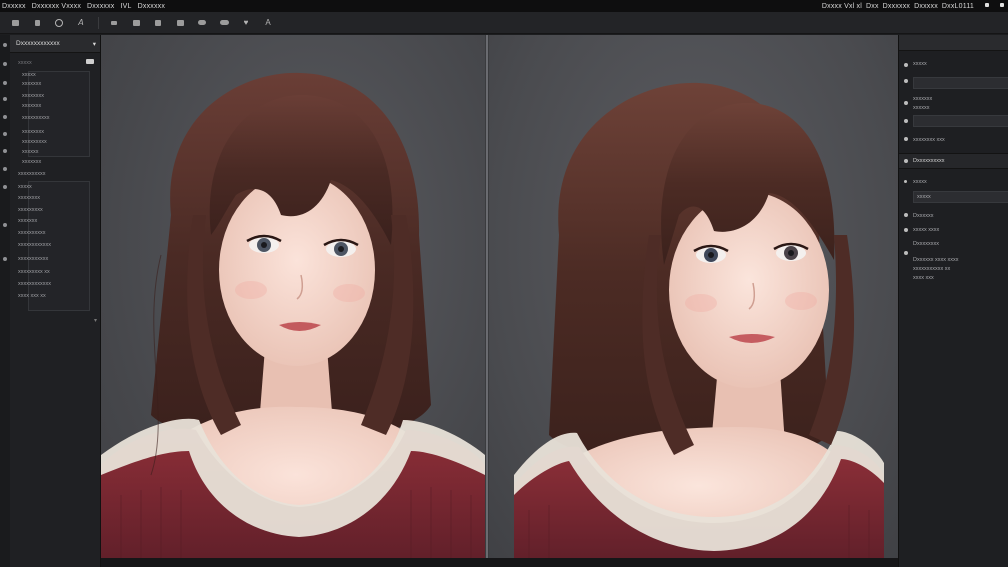 The image size is (1008, 567). I want to click on left-tool-strip, so click(5, 301).